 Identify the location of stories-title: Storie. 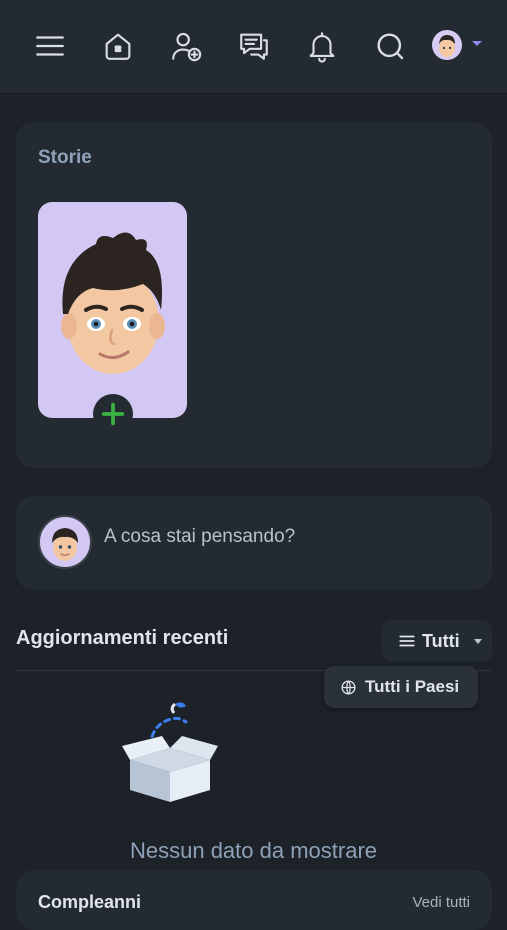
(65, 157).